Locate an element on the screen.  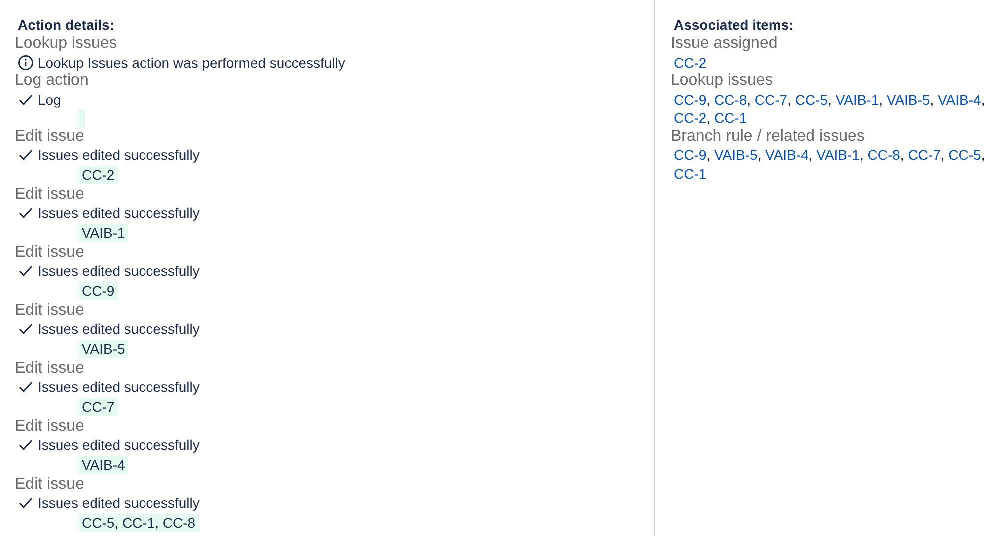
group-title: Issue assigned is located at coordinates (725, 44).